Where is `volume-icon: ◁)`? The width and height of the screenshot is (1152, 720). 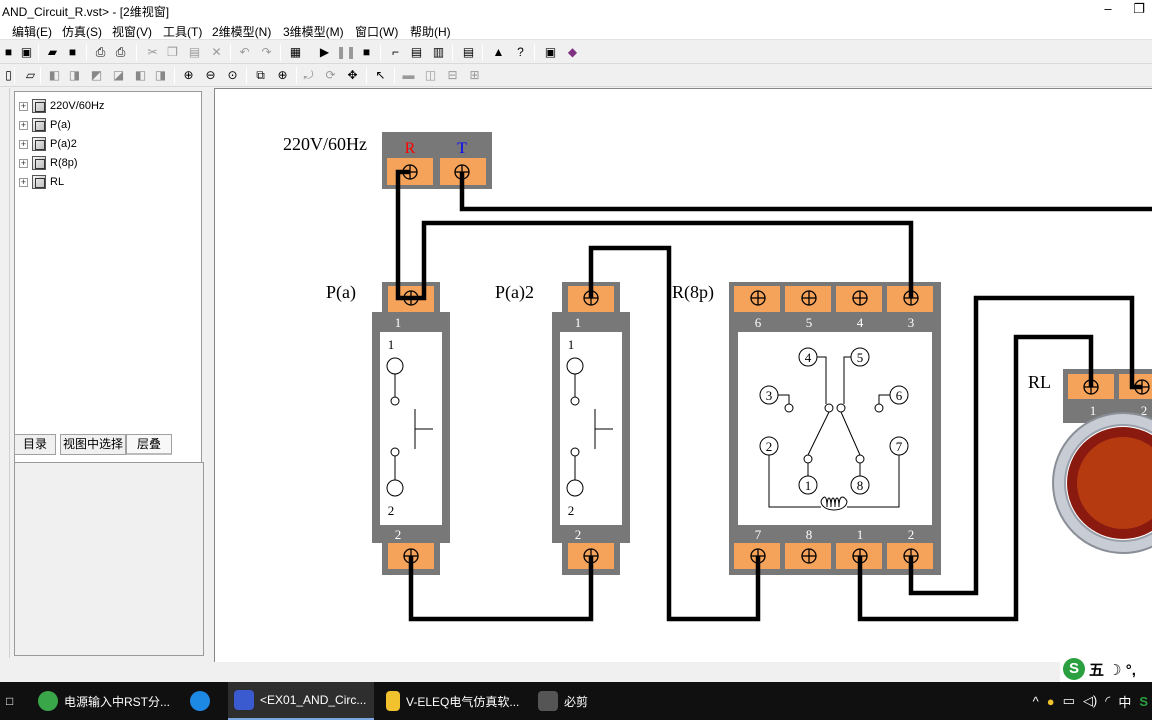
volume-icon: ◁) is located at coordinates (1090, 701).